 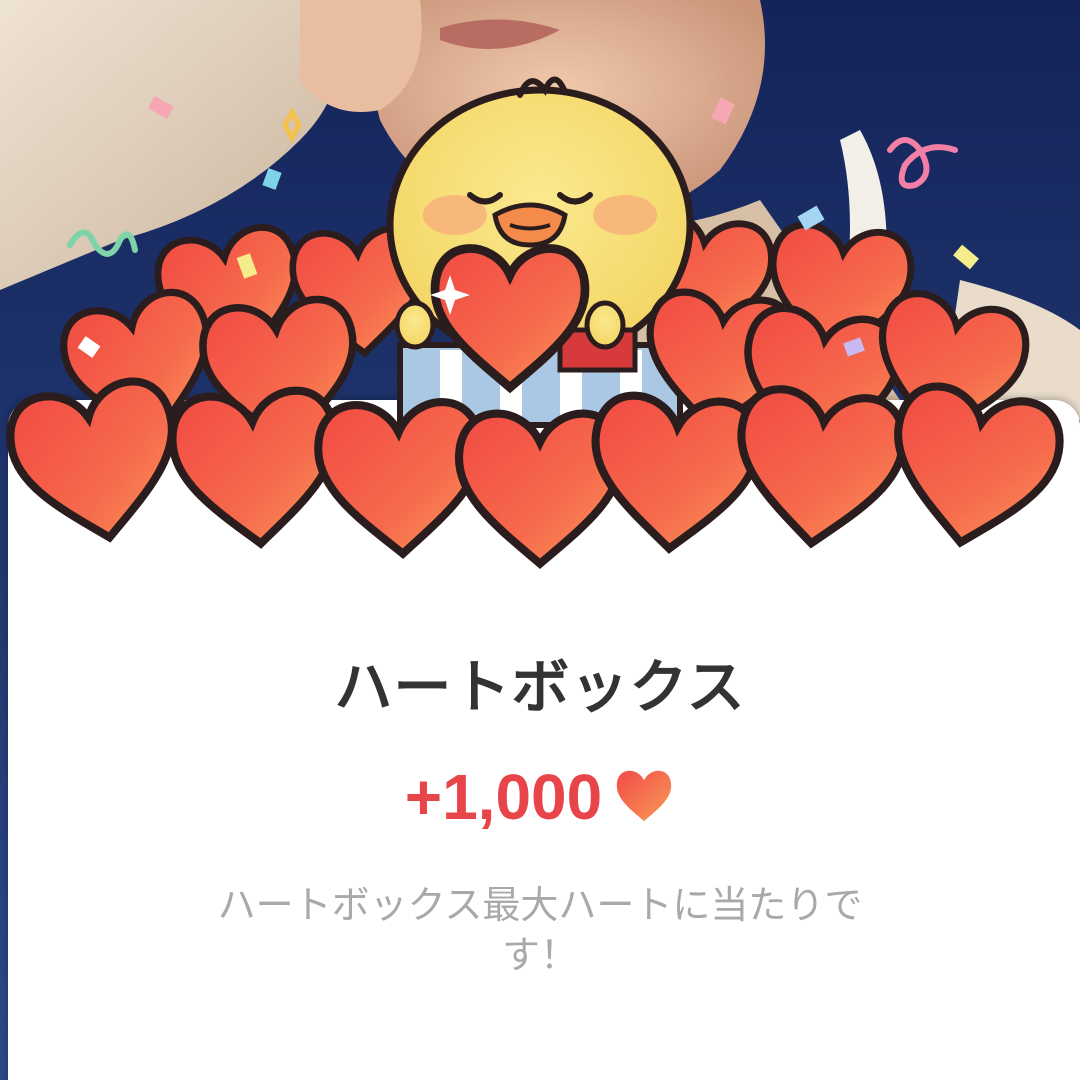 I want to click on result-message: ハートボックス最大ハートに当たりです！, so click(x=540, y=930).